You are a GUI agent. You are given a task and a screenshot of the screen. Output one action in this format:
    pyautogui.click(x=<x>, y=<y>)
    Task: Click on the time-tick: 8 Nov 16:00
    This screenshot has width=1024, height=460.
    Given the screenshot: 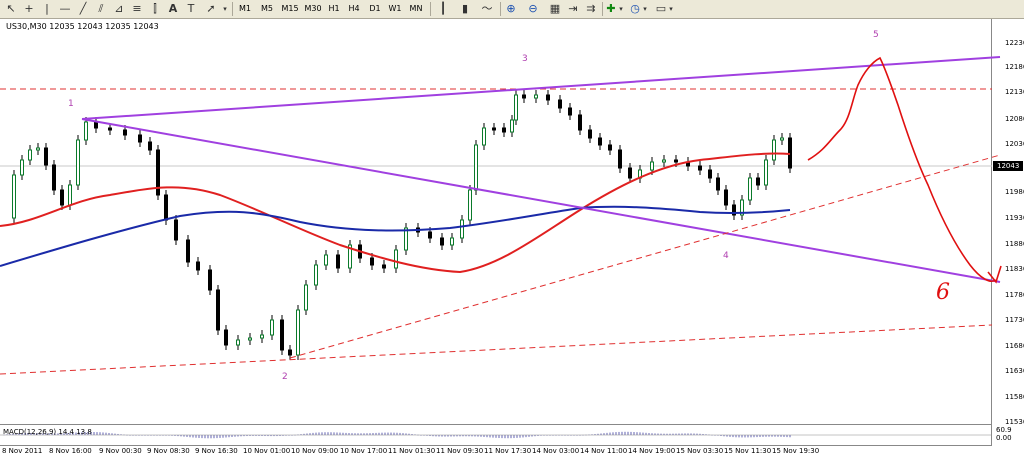 What is the action you would take?
    pyautogui.click(x=70, y=451)
    